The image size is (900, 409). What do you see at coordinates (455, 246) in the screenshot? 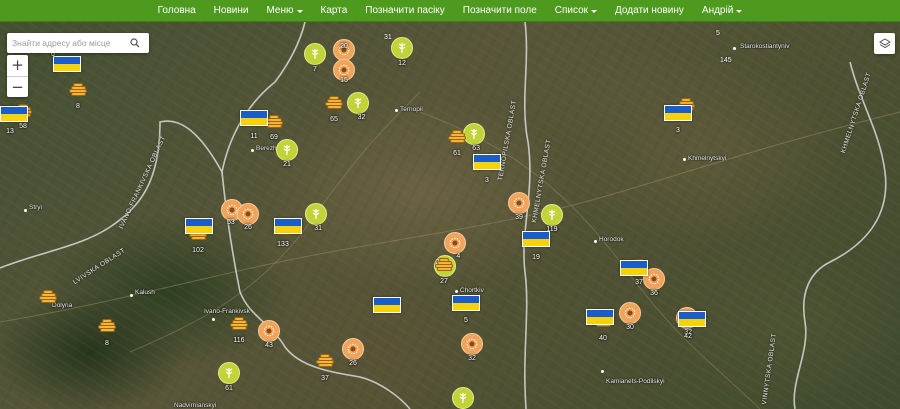
I see `sunflower-field-marker: 4` at bounding box center [455, 246].